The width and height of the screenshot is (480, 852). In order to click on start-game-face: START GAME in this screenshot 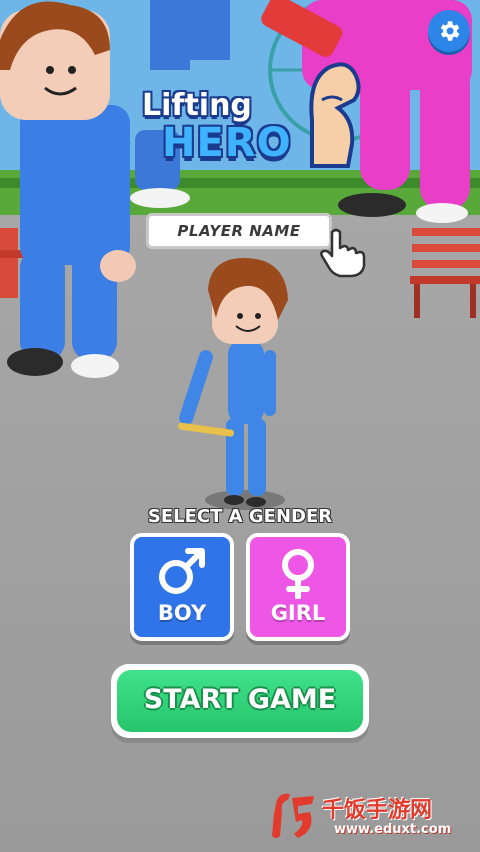, I will do `click(240, 701)`.